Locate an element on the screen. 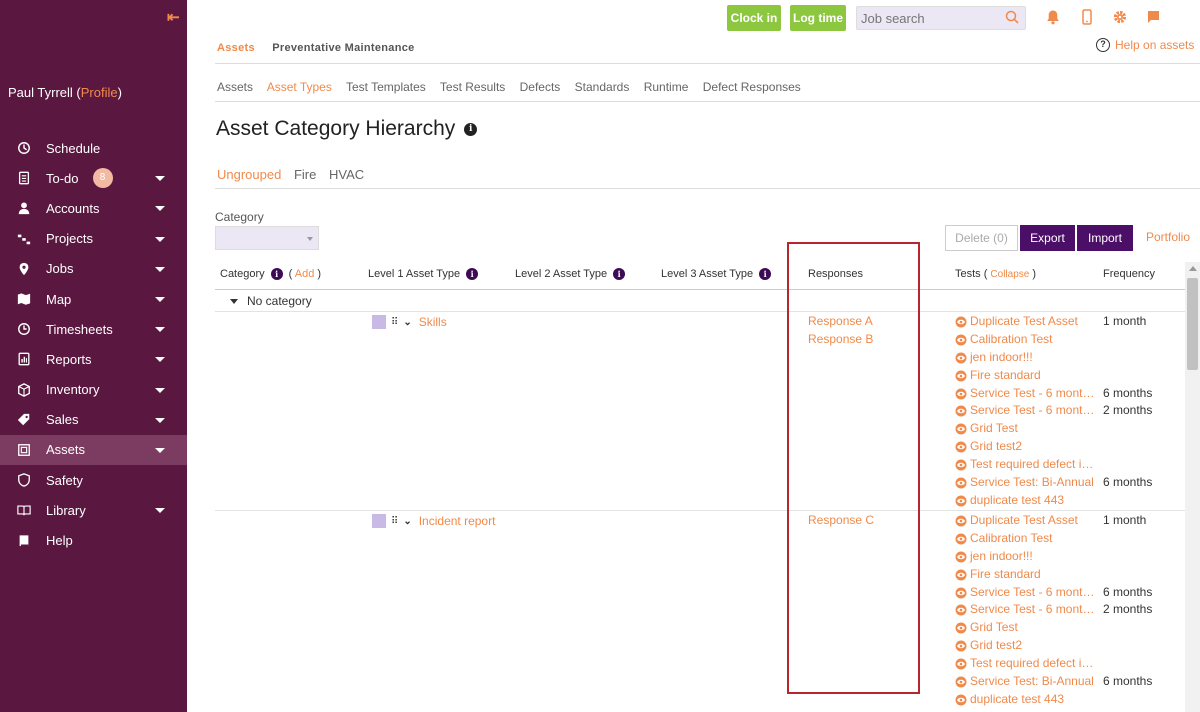 This screenshot has height=712, width=1200. export-button: Export is located at coordinates (1047, 238).